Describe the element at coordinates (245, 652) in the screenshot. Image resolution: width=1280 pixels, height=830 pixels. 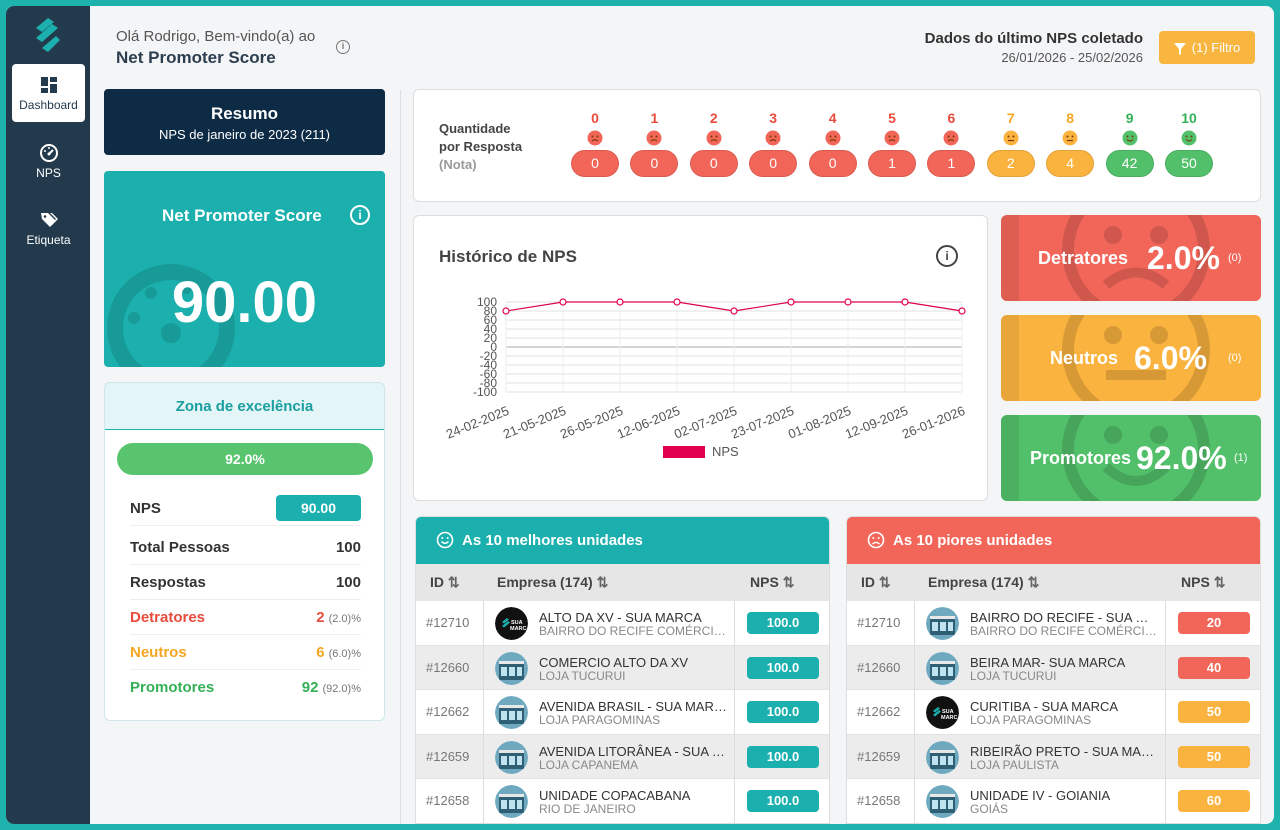
I see `zona-row-neutros: Neutros 6 (6.0)%` at that location.